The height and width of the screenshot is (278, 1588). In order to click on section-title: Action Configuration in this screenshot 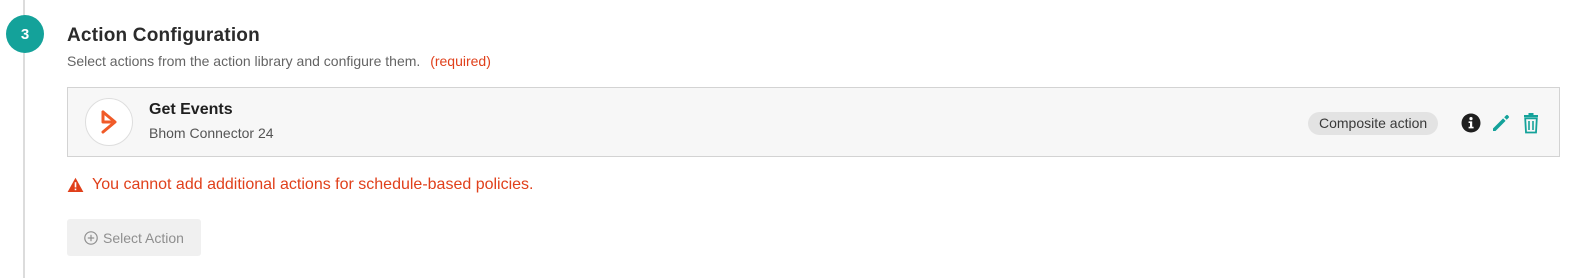, I will do `click(163, 35)`.